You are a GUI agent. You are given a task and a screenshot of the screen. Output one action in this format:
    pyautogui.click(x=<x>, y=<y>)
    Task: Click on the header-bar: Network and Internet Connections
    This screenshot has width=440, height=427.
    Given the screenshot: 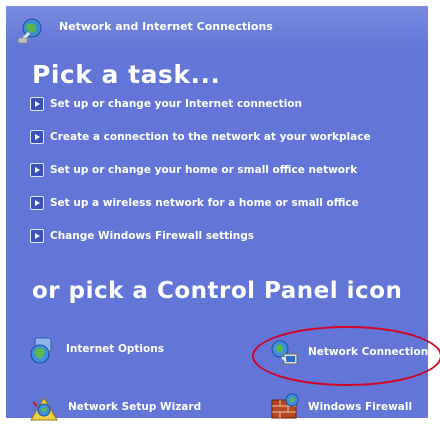 What is the action you would take?
    pyautogui.click(x=217, y=28)
    